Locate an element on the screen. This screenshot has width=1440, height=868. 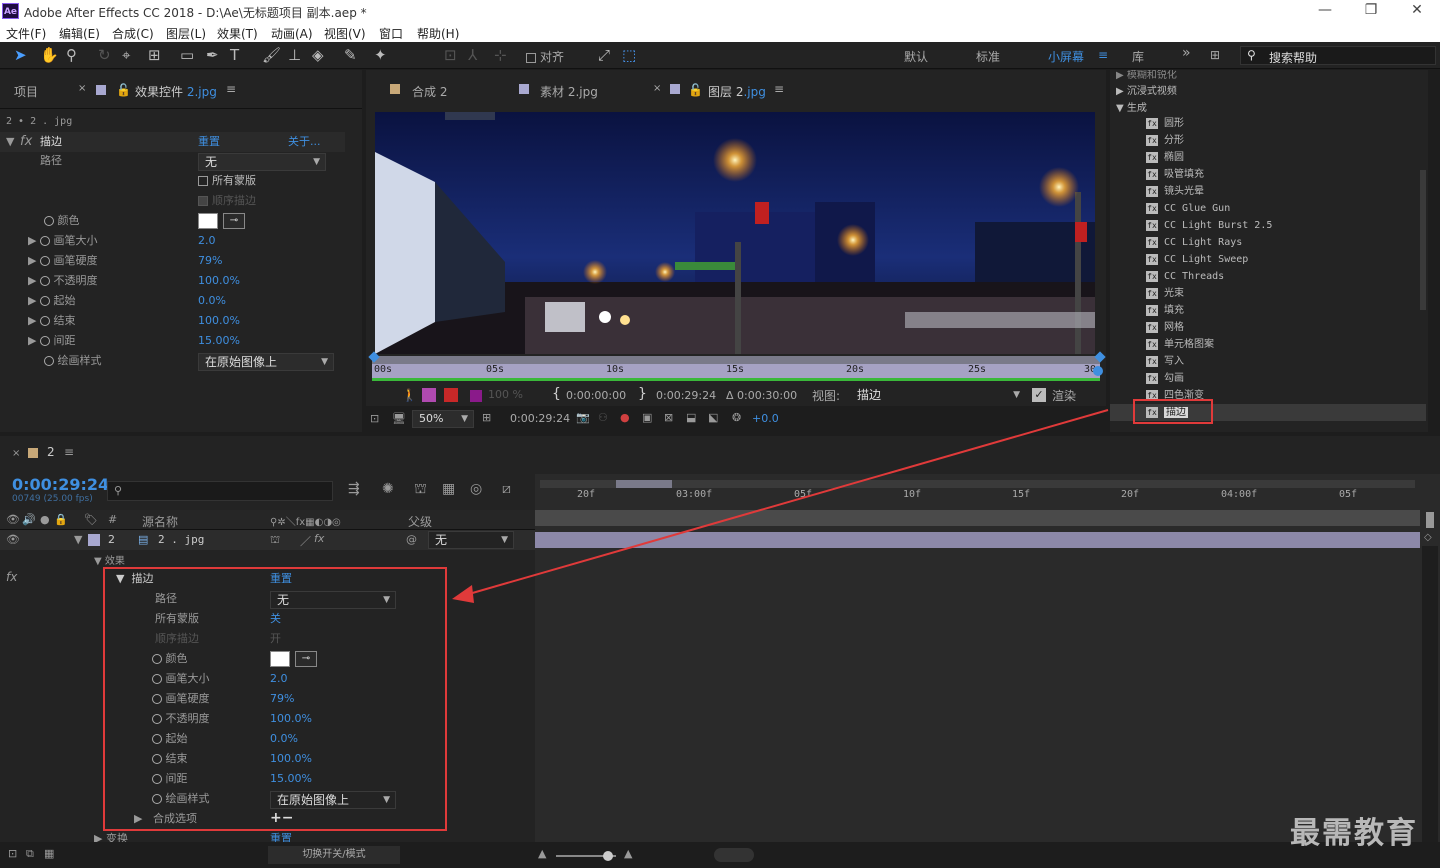
parent-dropdown: 无 ▼ is located at coordinates (471, 540).